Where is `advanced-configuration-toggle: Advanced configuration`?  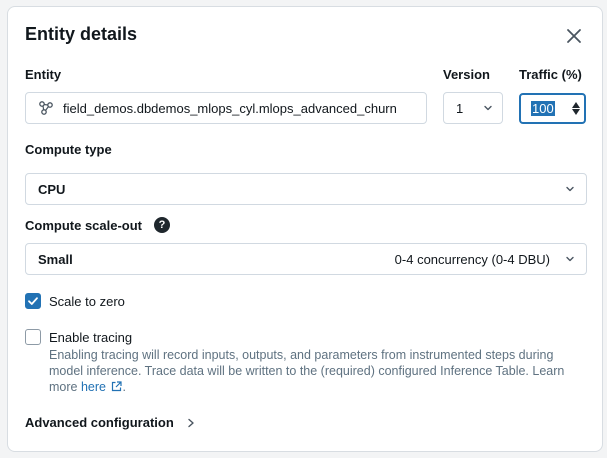
advanced-configuration-toggle: Advanced configuration is located at coordinates (110, 422).